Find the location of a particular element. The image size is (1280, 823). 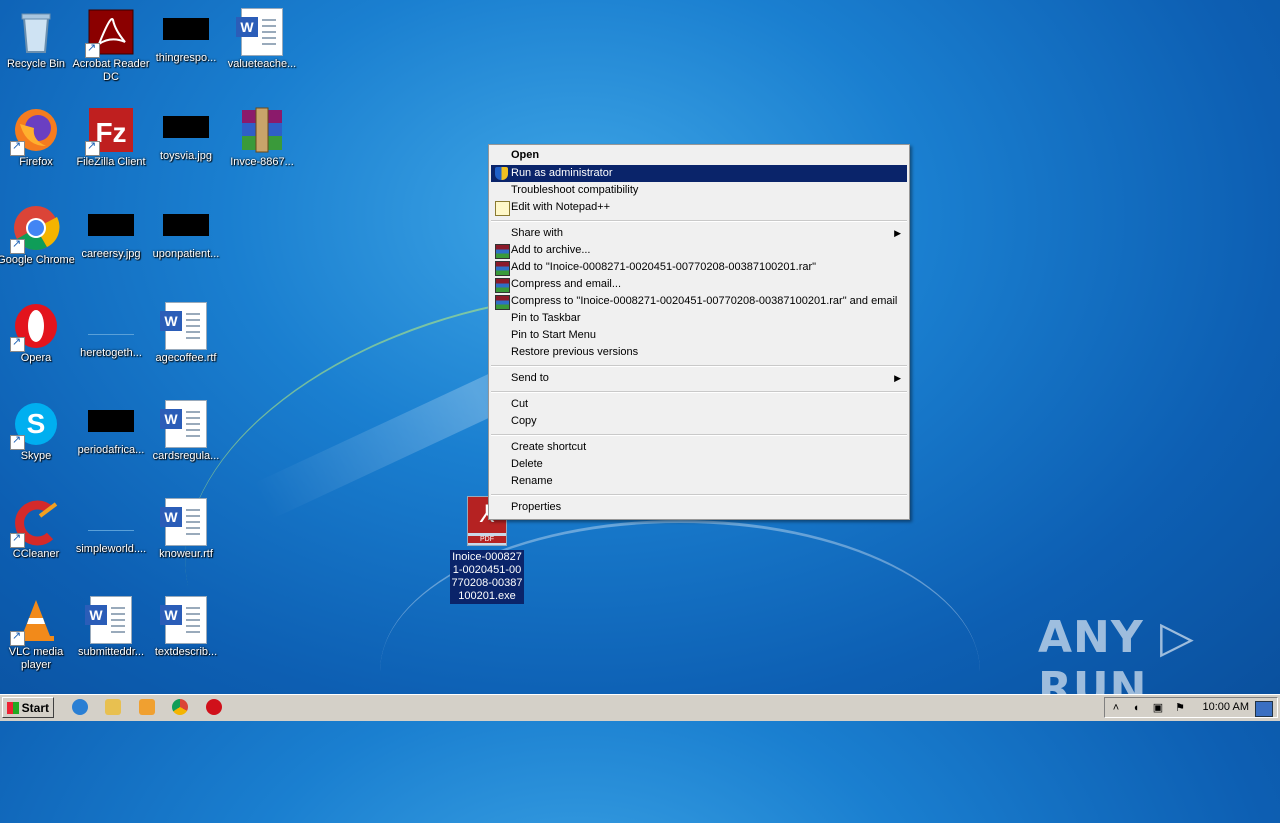

network-icon: ▣ is located at coordinates (1158, 708).